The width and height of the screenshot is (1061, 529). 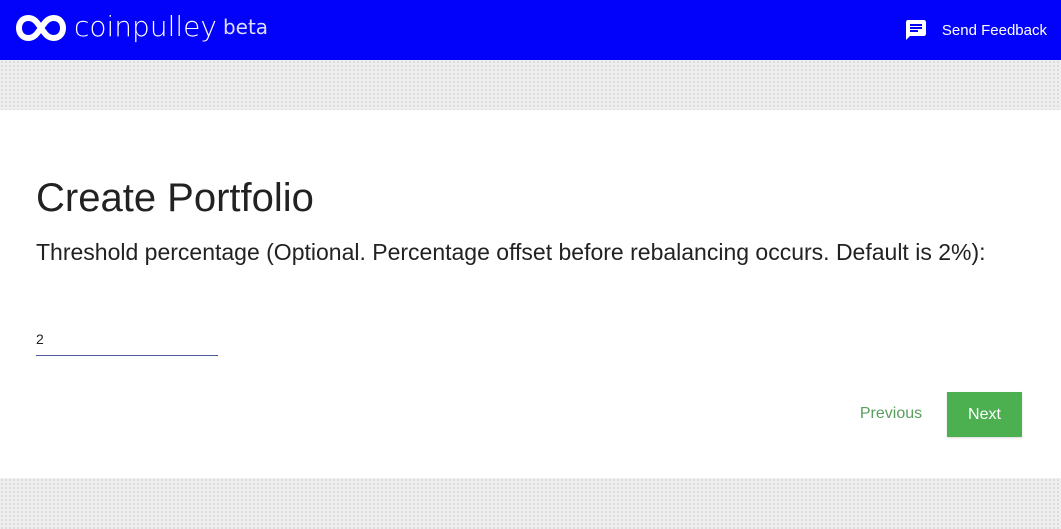 I want to click on infinity-icon, so click(x=41, y=28).